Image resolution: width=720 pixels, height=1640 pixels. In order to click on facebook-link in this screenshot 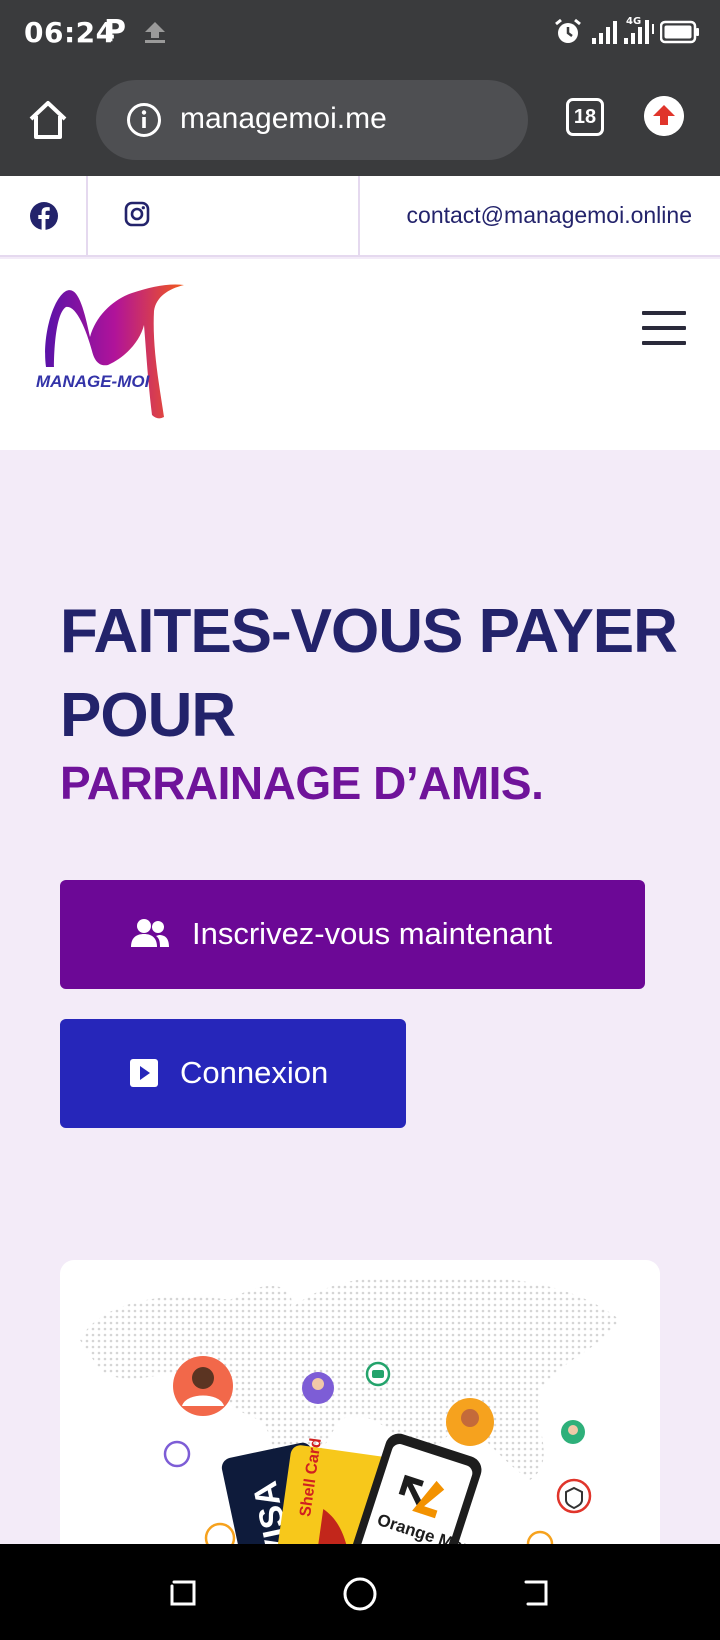, I will do `click(44, 215)`.